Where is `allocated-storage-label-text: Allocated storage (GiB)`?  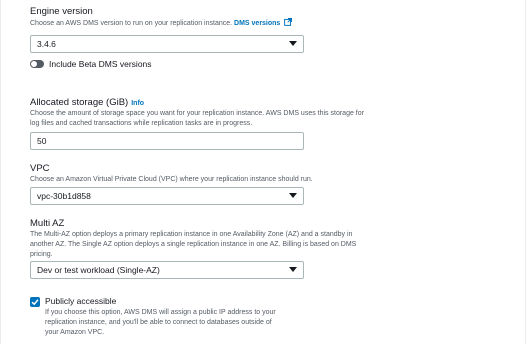 allocated-storage-label-text: Allocated storage (GiB) is located at coordinates (79, 102).